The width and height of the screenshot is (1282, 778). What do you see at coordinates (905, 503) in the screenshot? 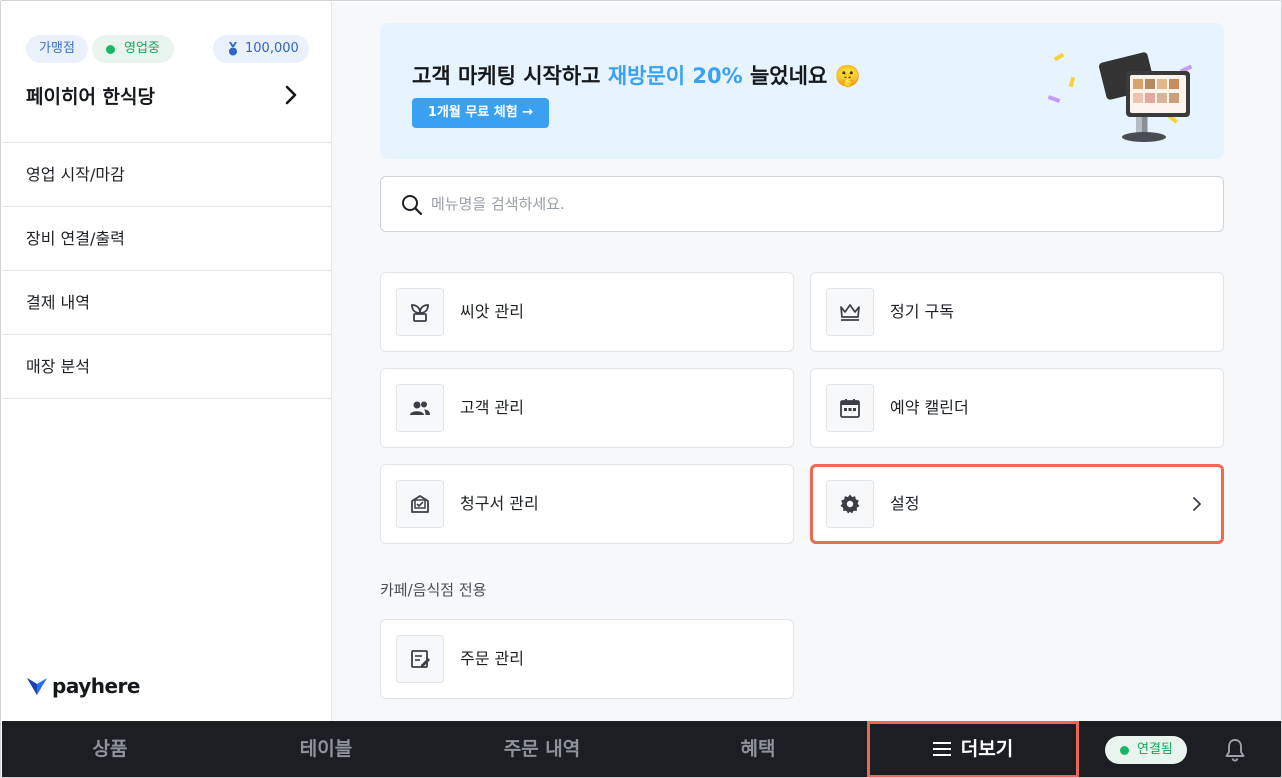
I see `menu-card-label: 설정` at bounding box center [905, 503].